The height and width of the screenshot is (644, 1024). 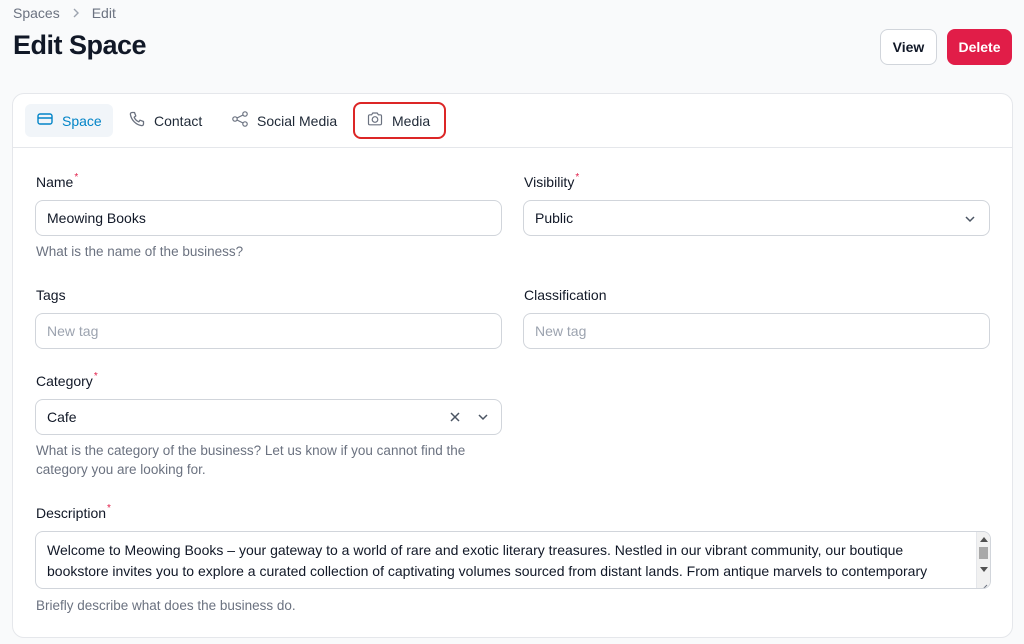 What do you see at coordinates (984, 569) in the screenshot?
I see `scroll-down-arrow-icon` at bounding box center [984, 569].